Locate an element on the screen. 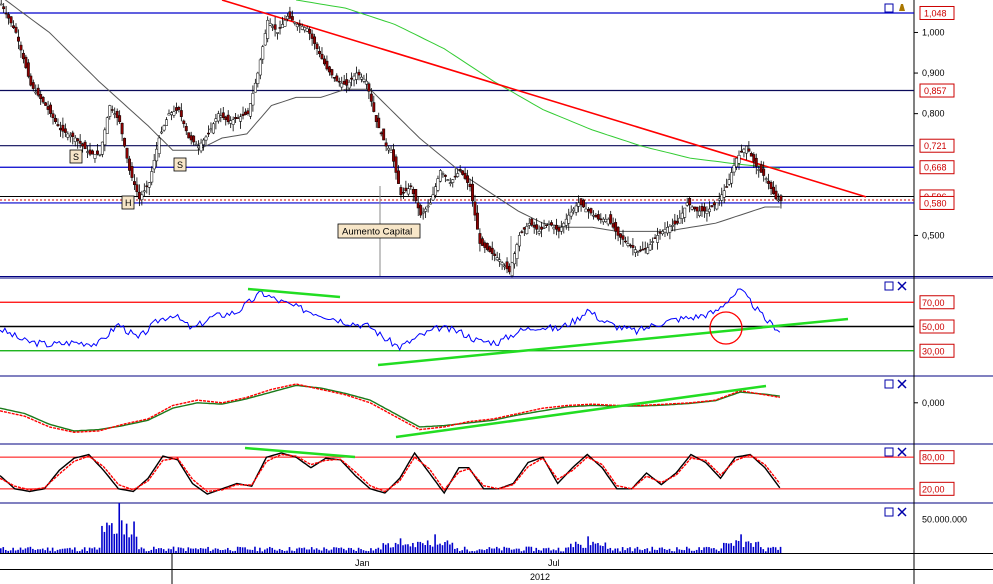 This screenshot has height=584, width=993. x-tick-jan: Jan is located at coordinates (362, 563).